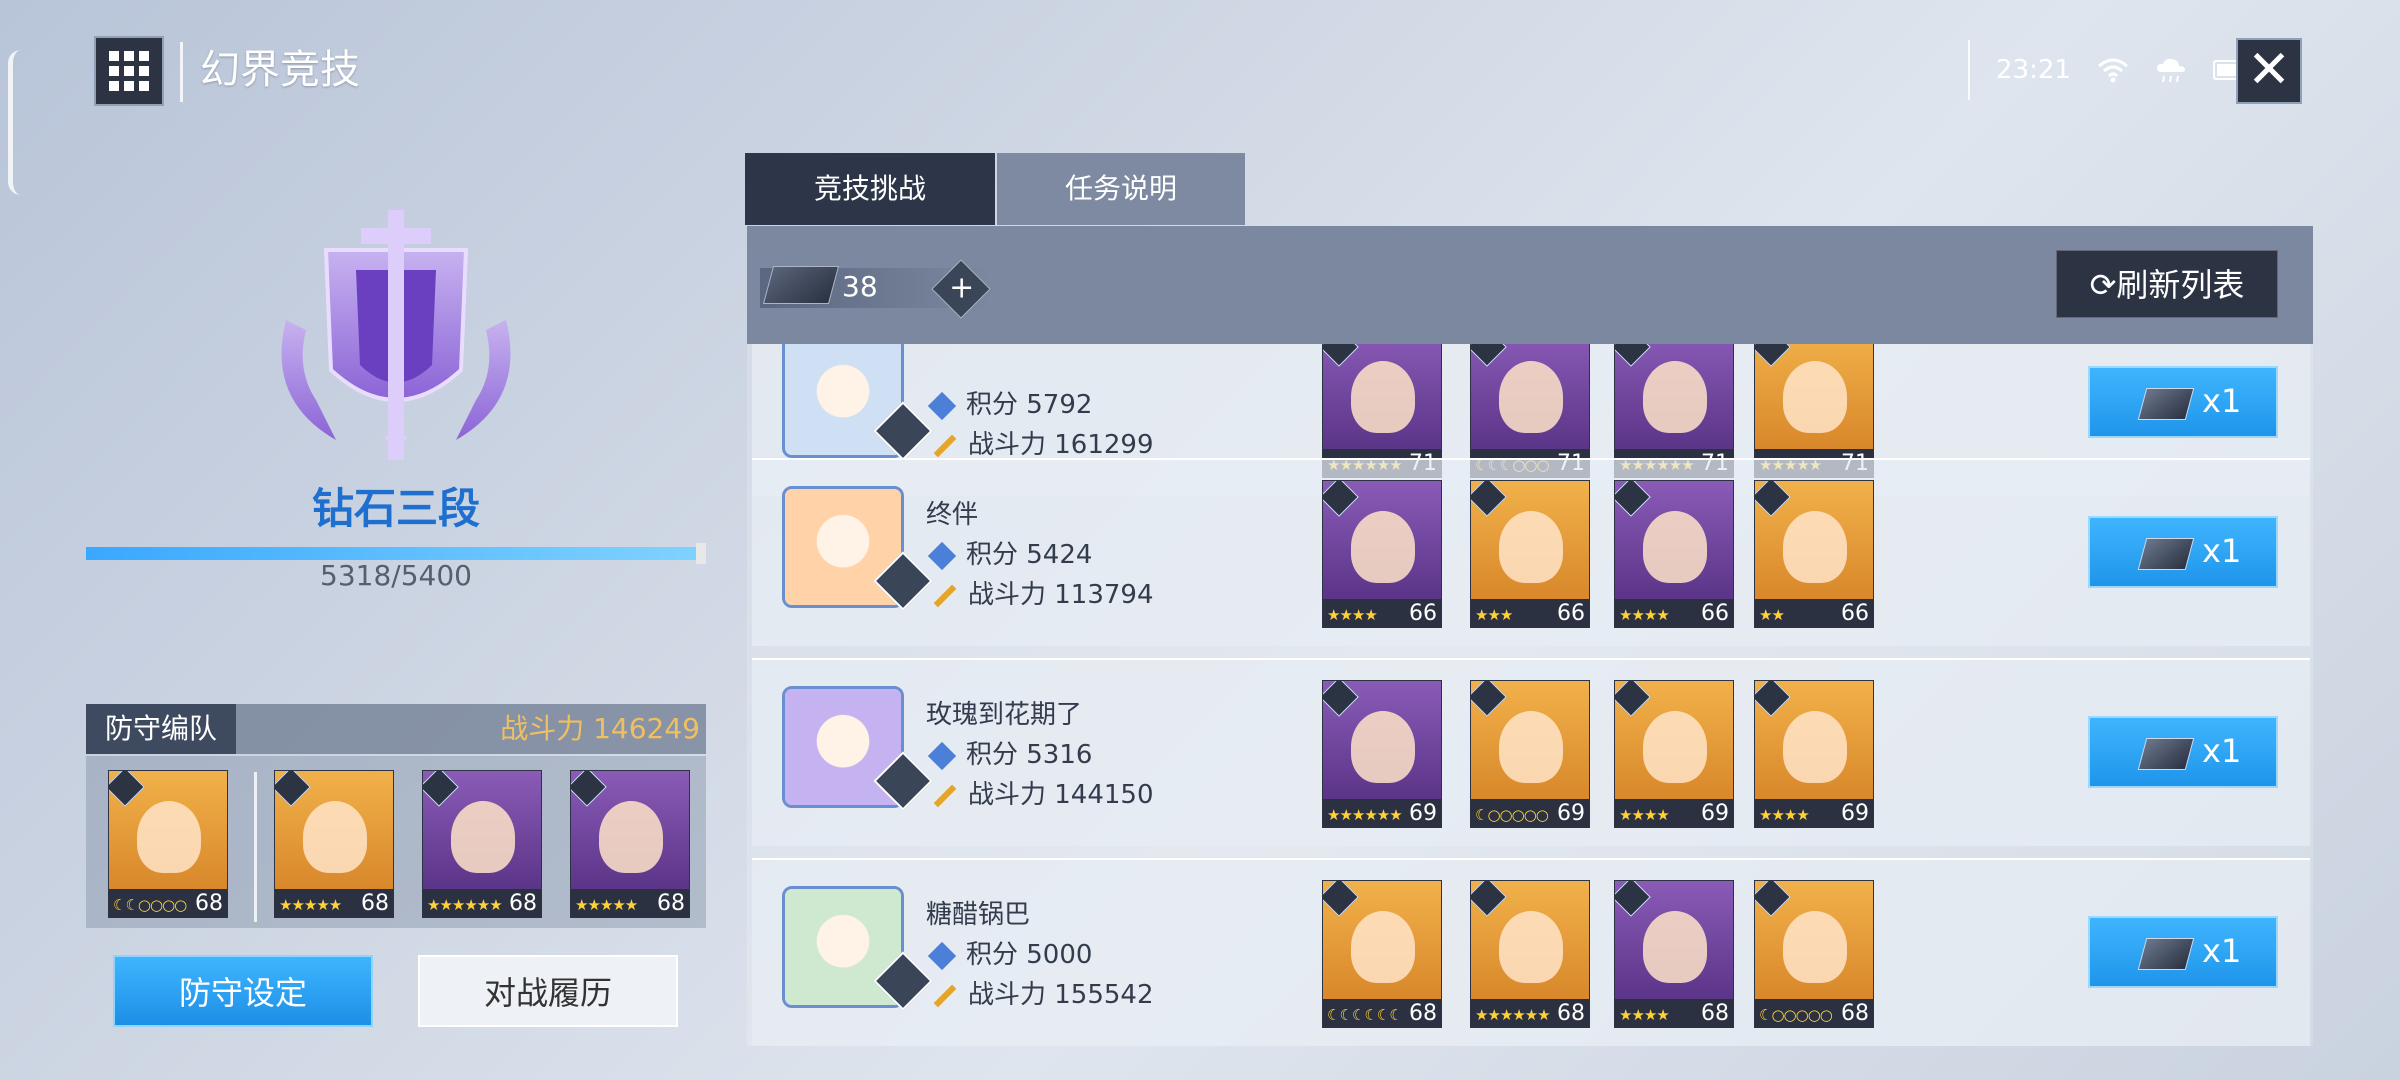  I want to click on opponent-score: 积分 5316, so click(1010, 752).